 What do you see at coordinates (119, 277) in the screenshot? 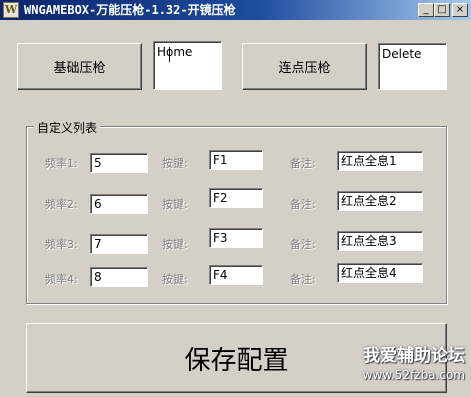
I see `freq-input-4: 8` at bounding box center [119, 277].